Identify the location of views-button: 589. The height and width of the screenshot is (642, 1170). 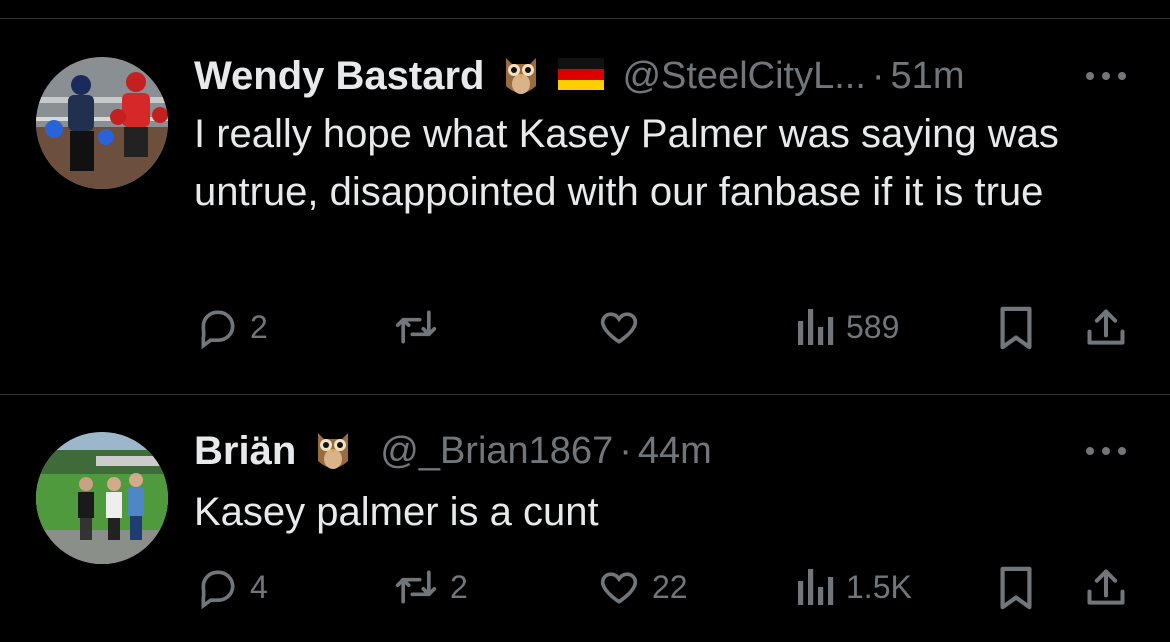
(847, 327).